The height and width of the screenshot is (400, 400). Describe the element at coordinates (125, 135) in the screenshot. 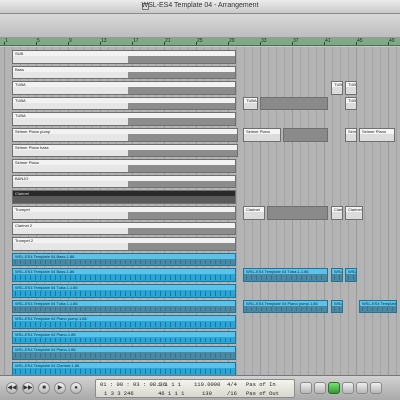

I see `audio-region: Selmer Piano pump` at that location.